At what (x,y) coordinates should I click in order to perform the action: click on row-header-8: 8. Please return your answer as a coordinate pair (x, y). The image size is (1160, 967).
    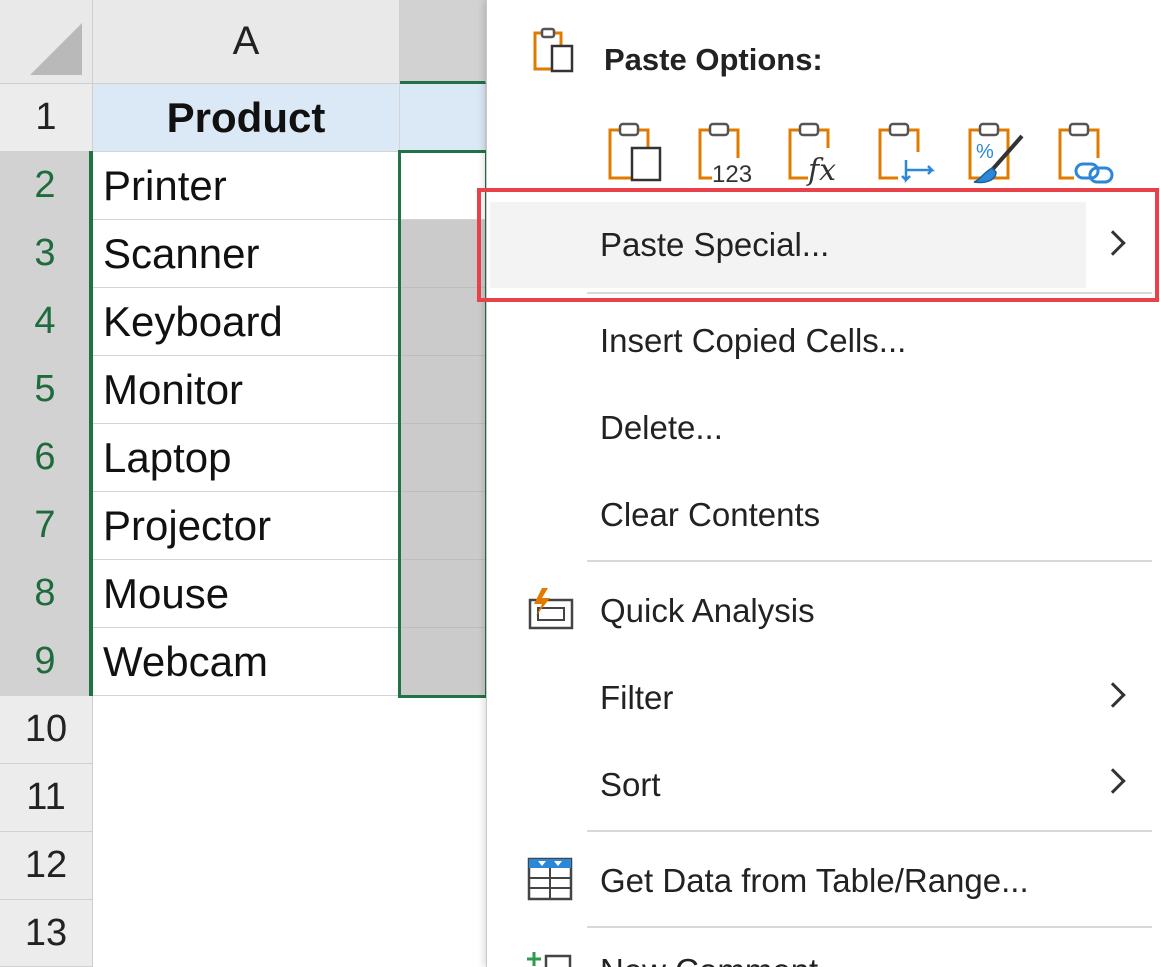
    Looking at the image, I should click on (46, 594).